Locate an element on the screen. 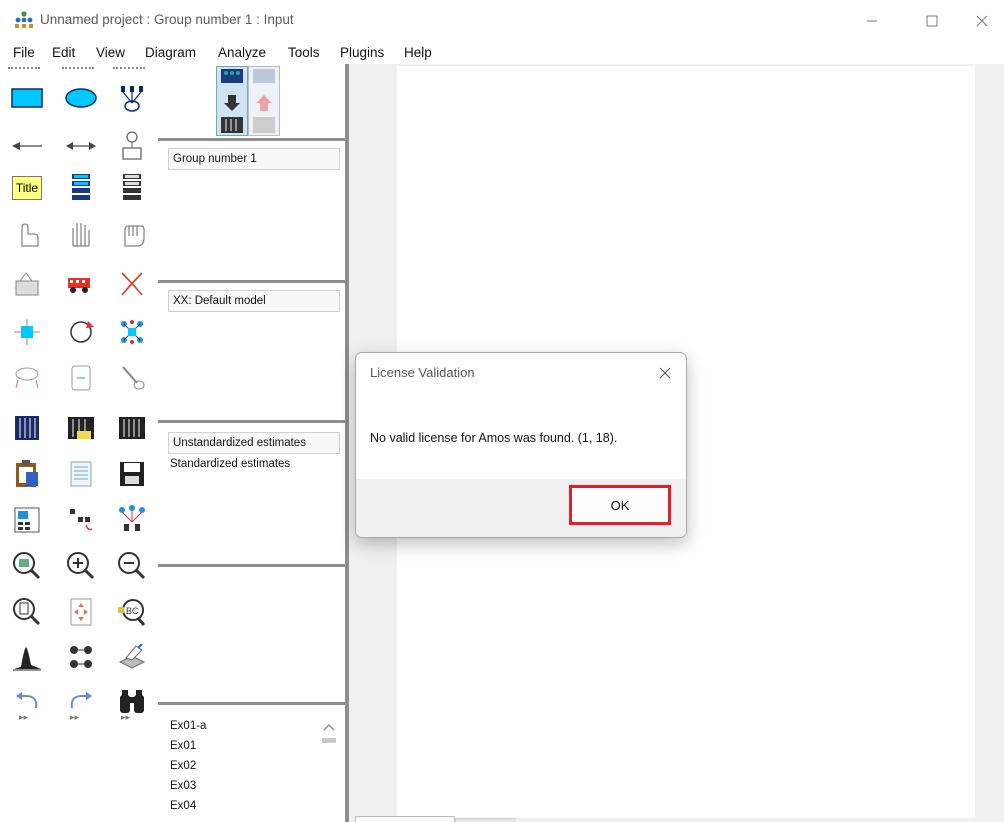 This screenshot has height=822, width=1004. amos-tree-icon is located at coordinates (24, 19).